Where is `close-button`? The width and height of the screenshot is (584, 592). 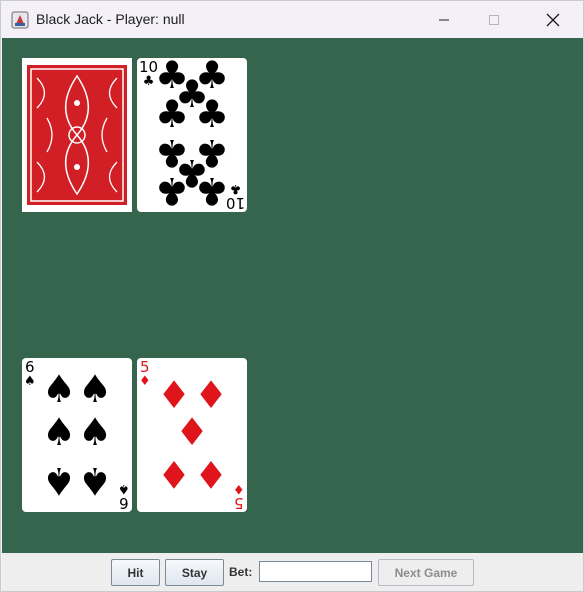 close-button is located at coordinates (553, 19).